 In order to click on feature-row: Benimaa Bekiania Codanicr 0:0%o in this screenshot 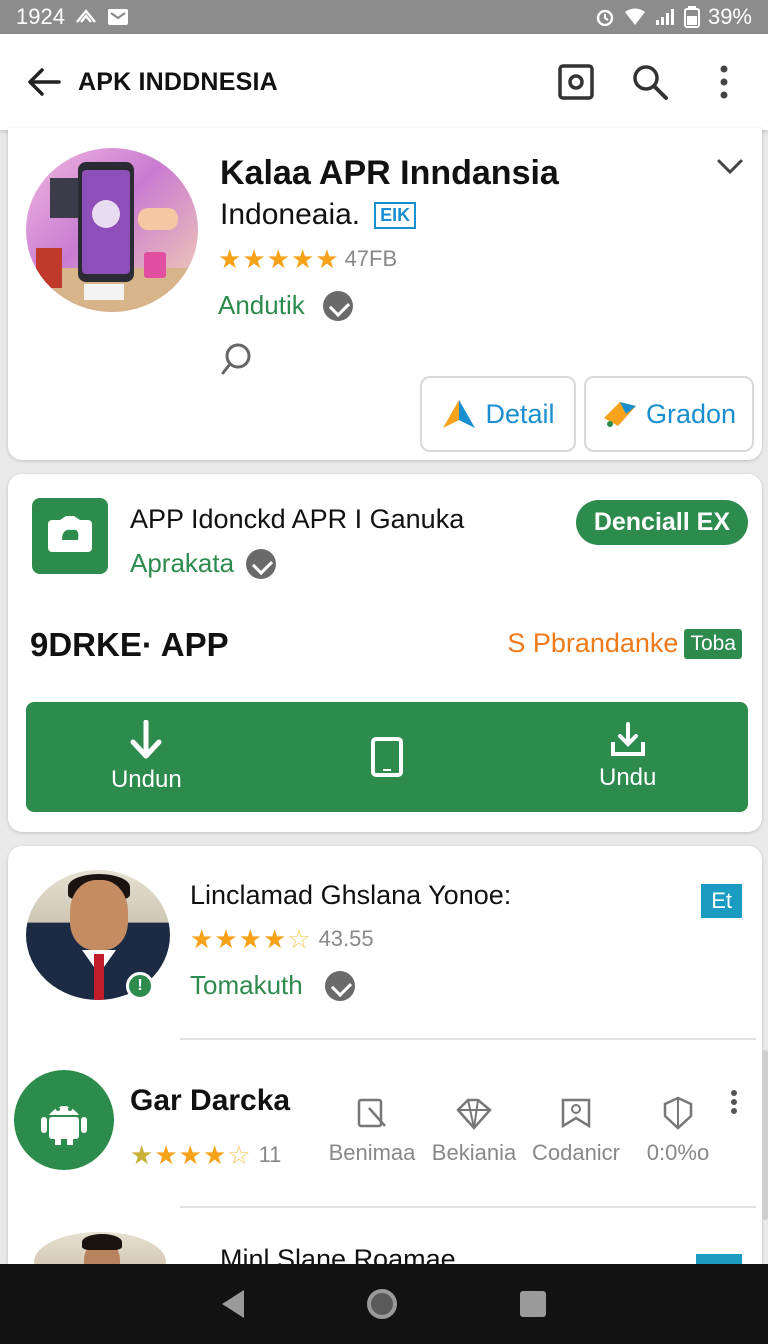, I will do `click(525, 1131)`.